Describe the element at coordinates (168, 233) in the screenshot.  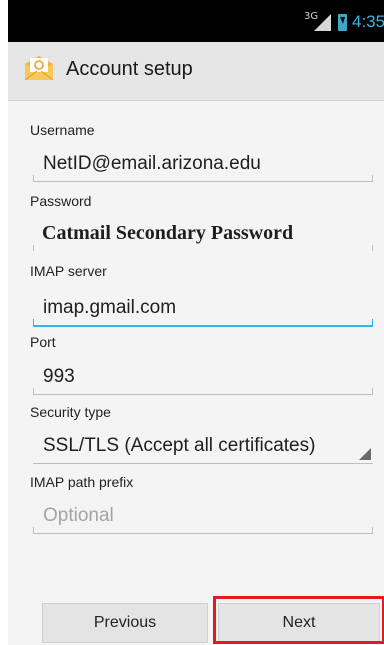
I see `password-value: Catmail Secondary Password` at that location.